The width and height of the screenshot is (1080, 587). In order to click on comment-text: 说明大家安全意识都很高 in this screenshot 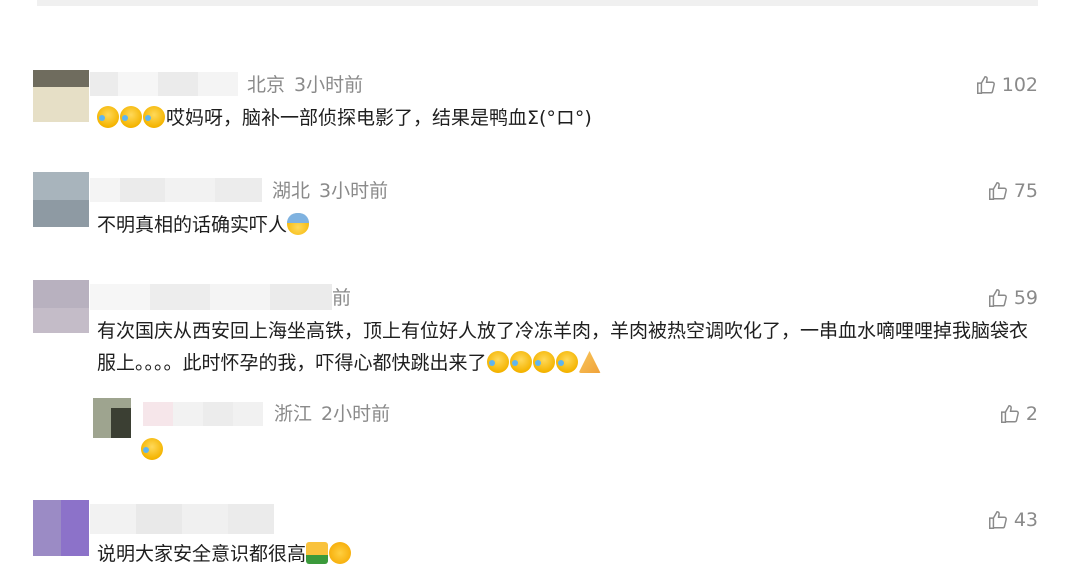, I will do `click(224, 554)`.